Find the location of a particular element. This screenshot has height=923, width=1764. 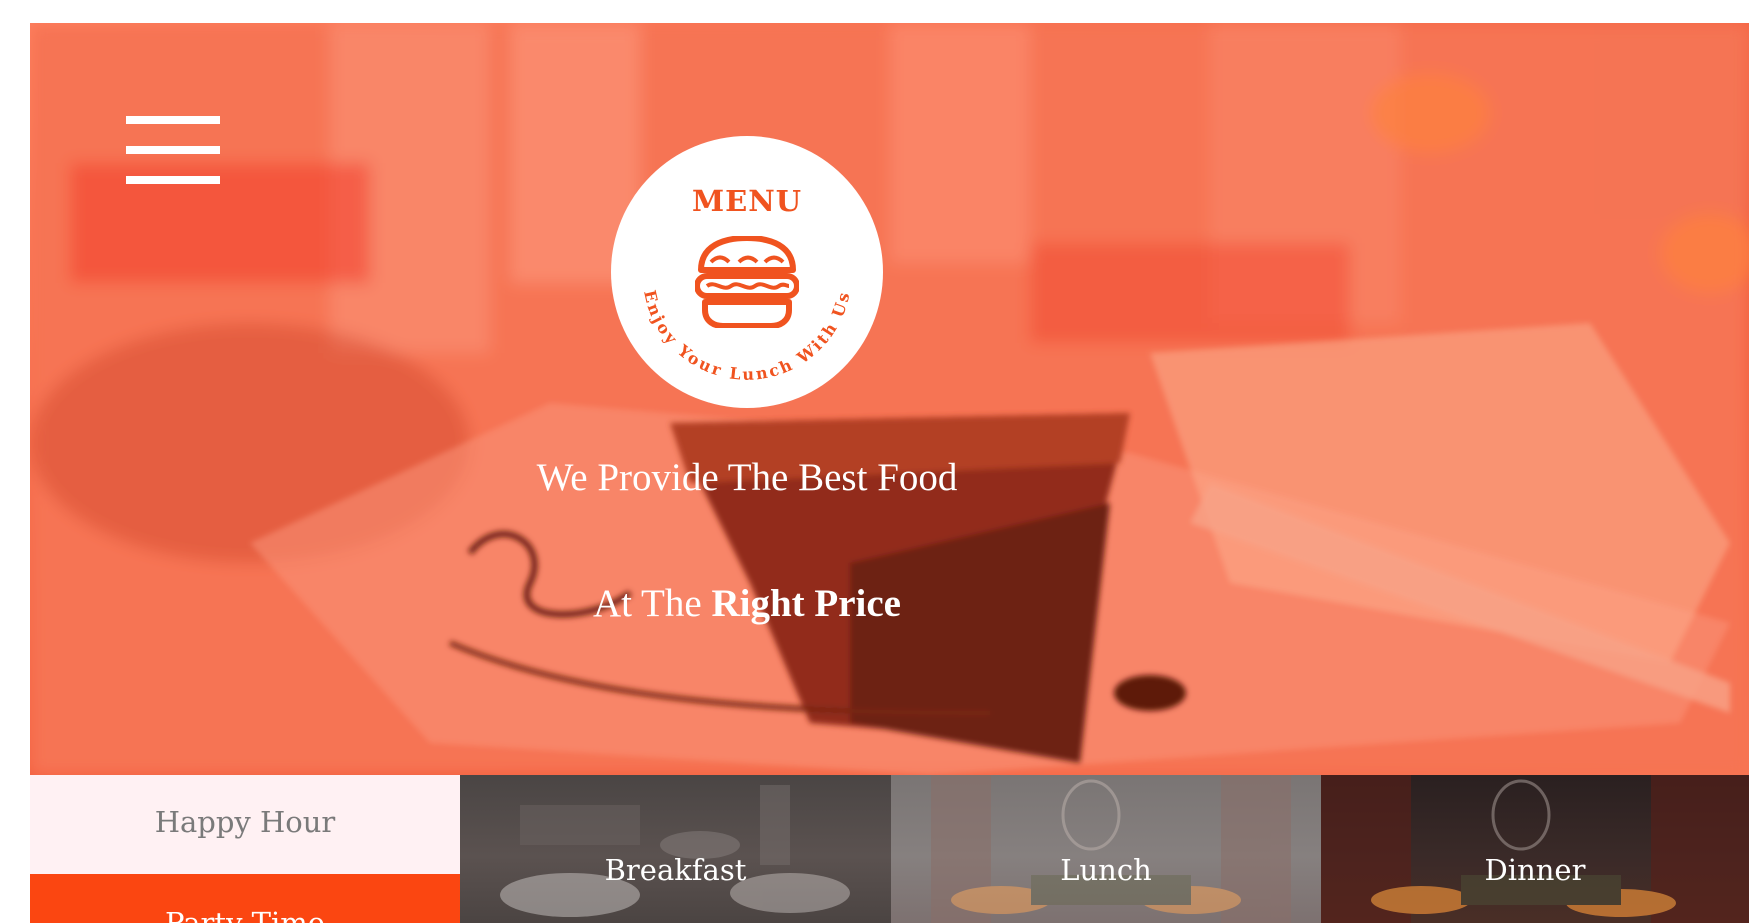

logo-arc-text: Enjoy Your Lunch With Us is located at coordinates (747, 336).